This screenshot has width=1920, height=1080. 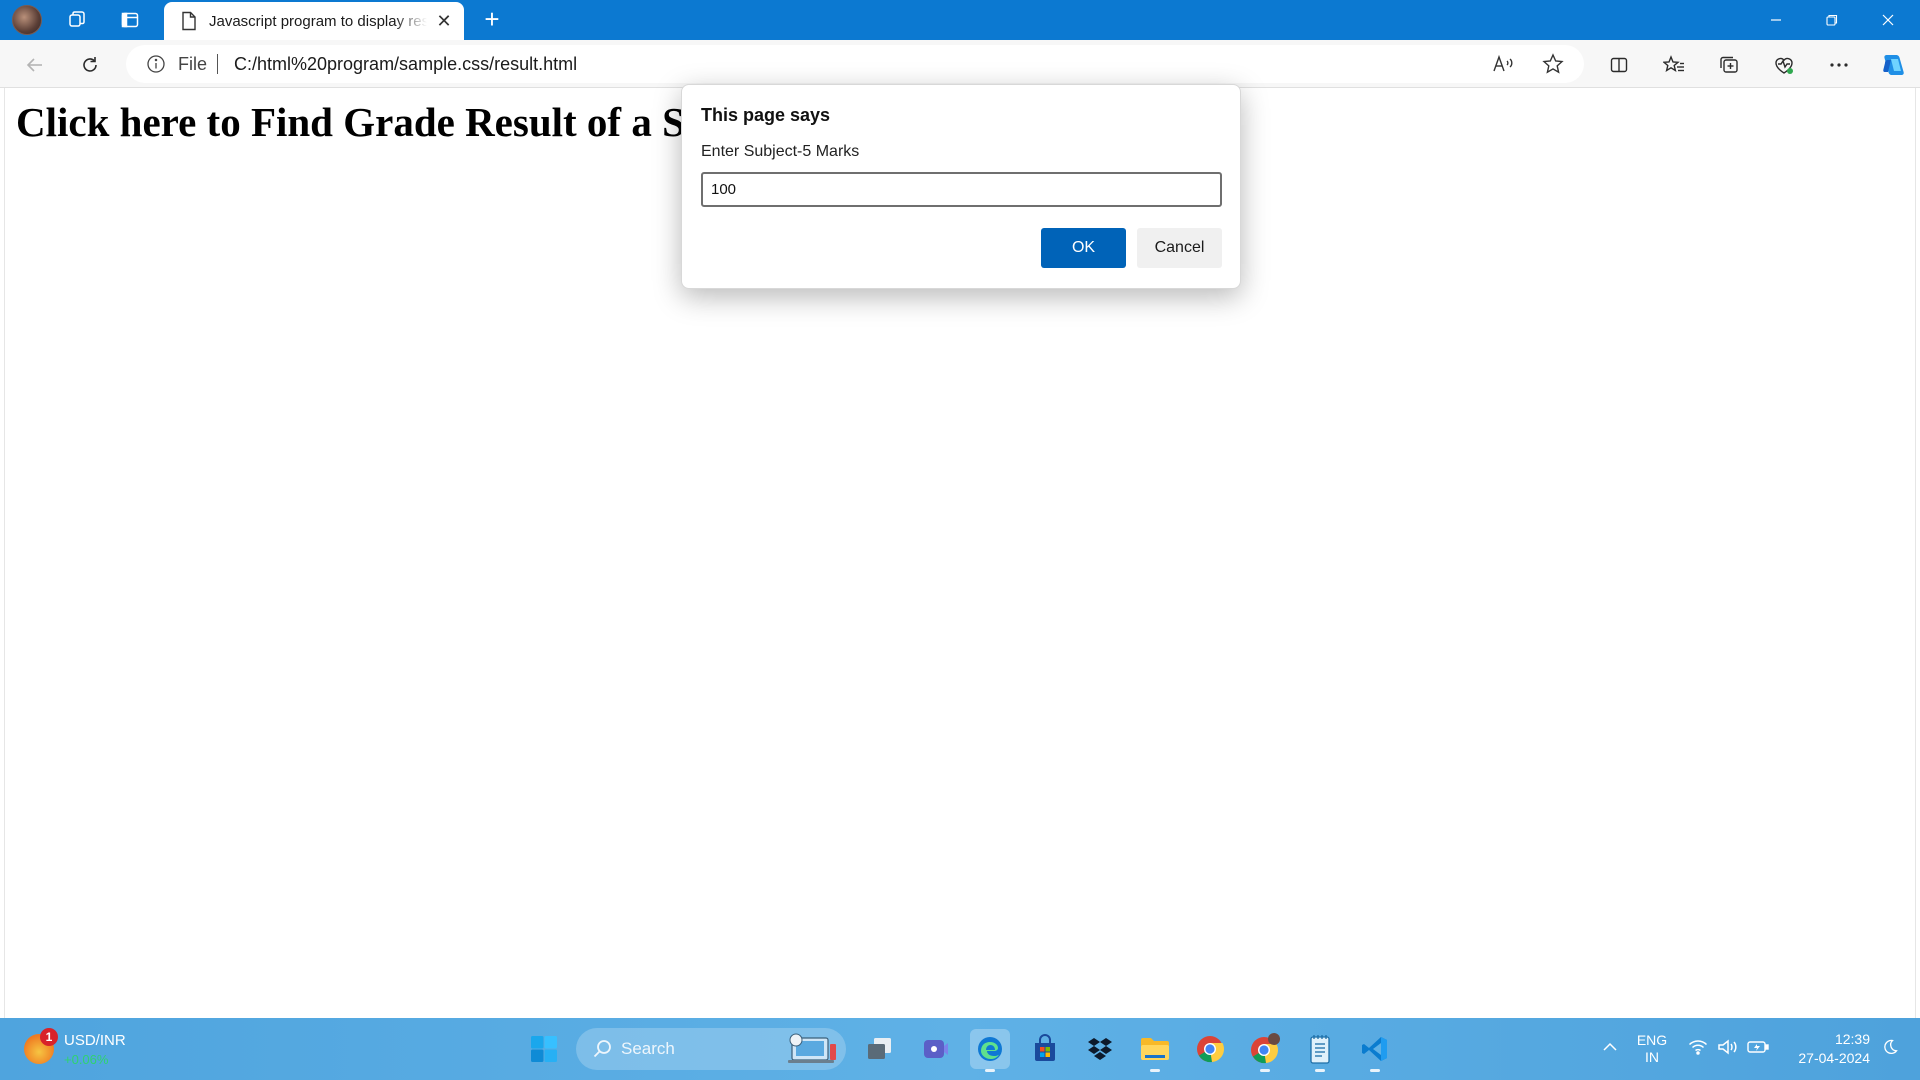 I want to click on volume-icon, so click(x=1728, y=1047).